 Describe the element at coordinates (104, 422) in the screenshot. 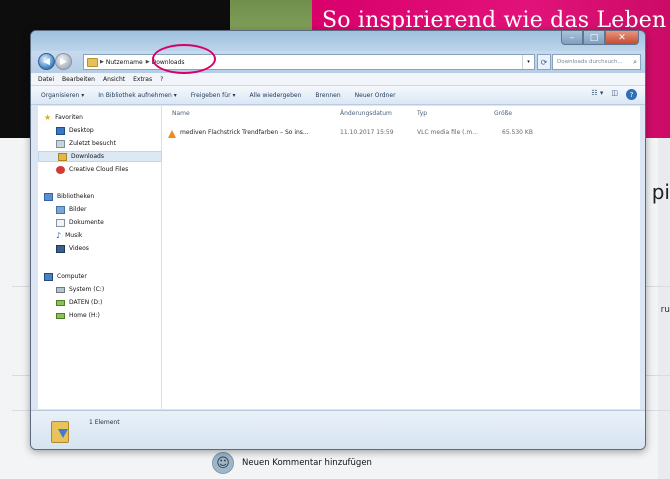

I see `item-count: 1 Element` at that location.